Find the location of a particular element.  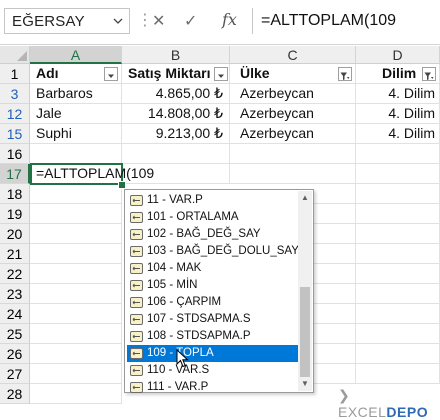

table-cell: Jale is located at coordinates (76, 114).